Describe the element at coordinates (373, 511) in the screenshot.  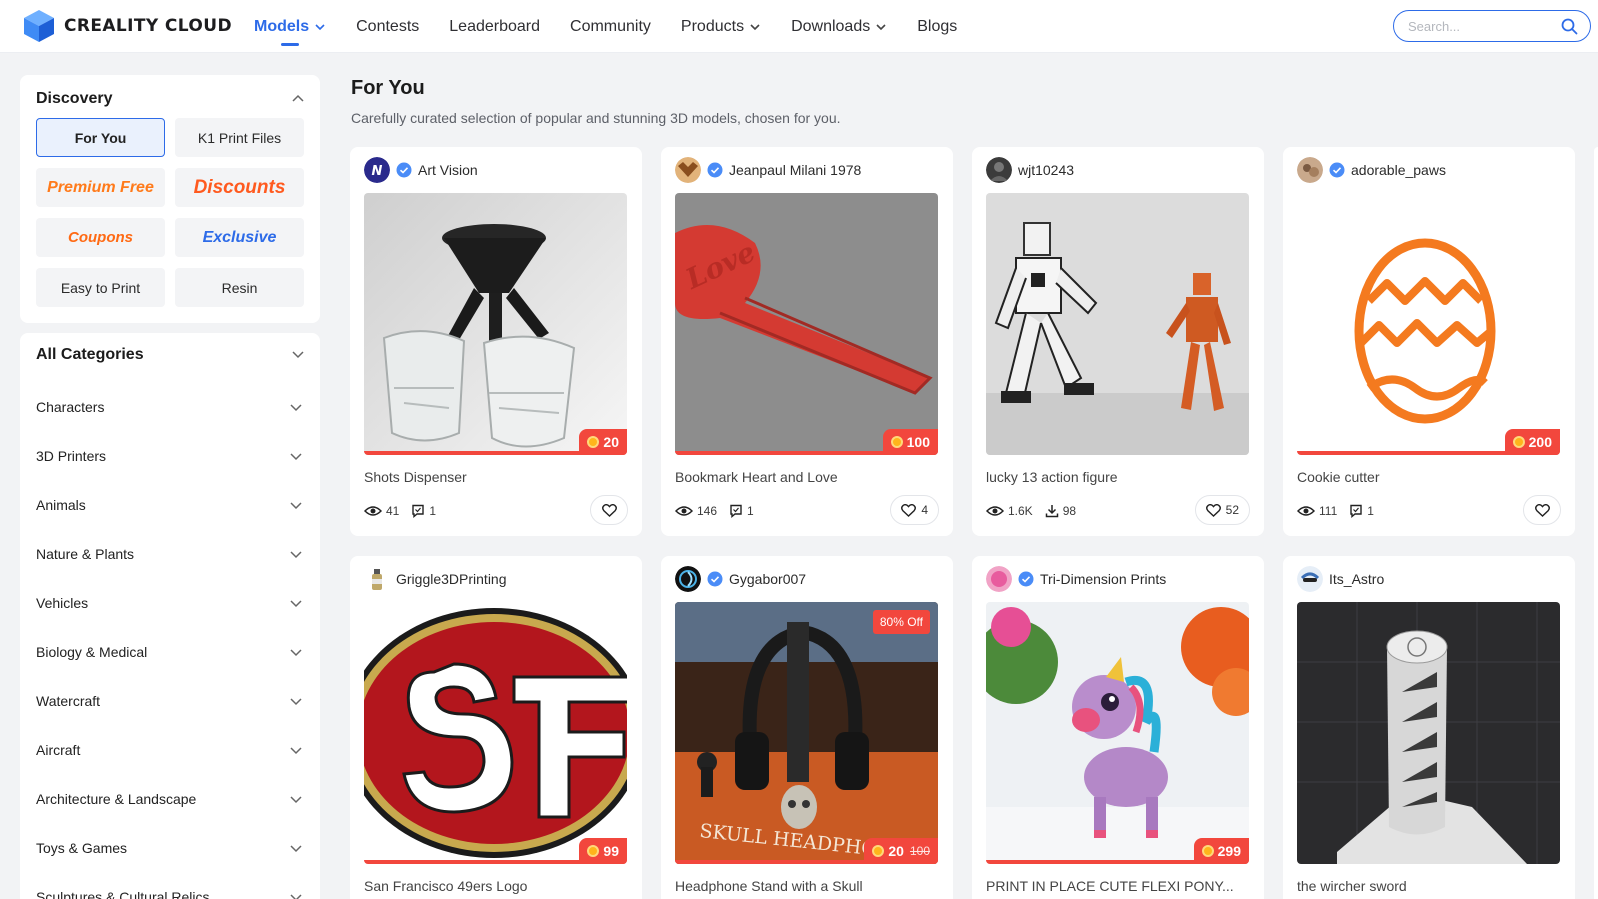
I see `eye-icon` at that location.